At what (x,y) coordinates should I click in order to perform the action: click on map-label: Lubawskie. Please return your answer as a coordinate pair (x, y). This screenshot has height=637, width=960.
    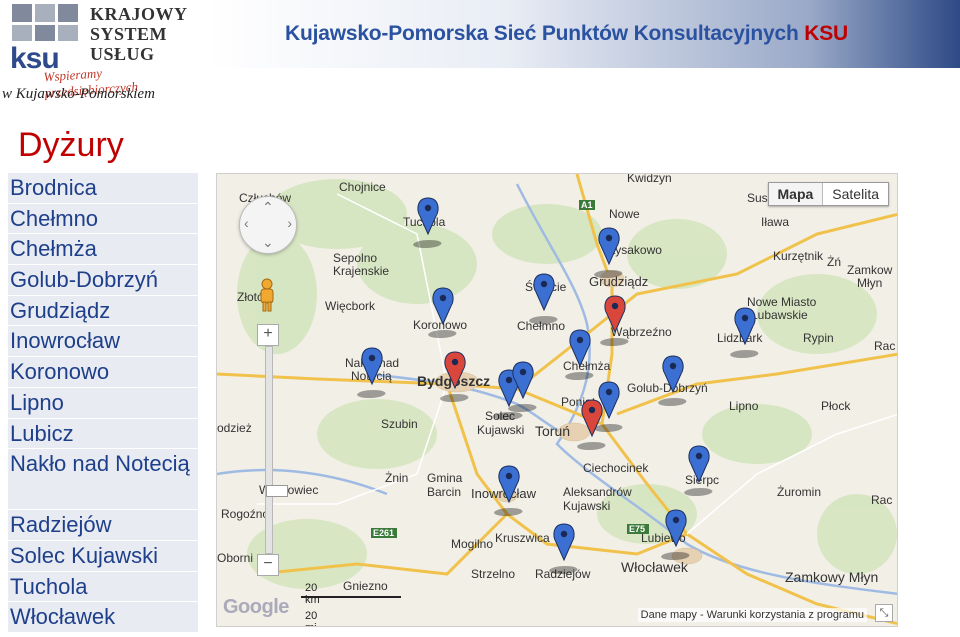
    Looking at the image, I should click on (779, 315).